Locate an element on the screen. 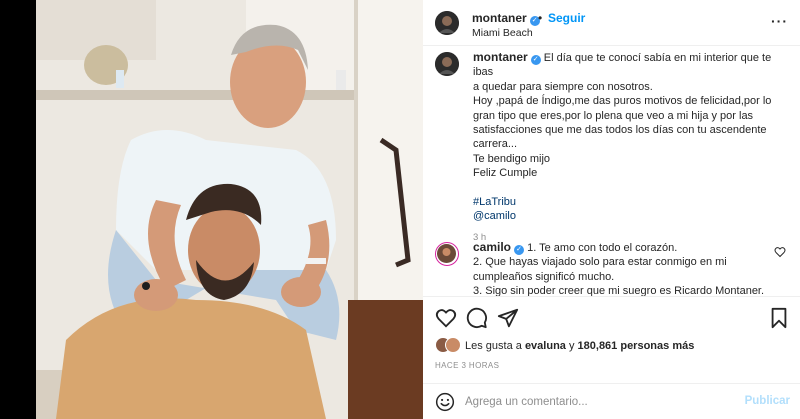  caption-line: Feliz Cumple is located at coordinates (505, 173).